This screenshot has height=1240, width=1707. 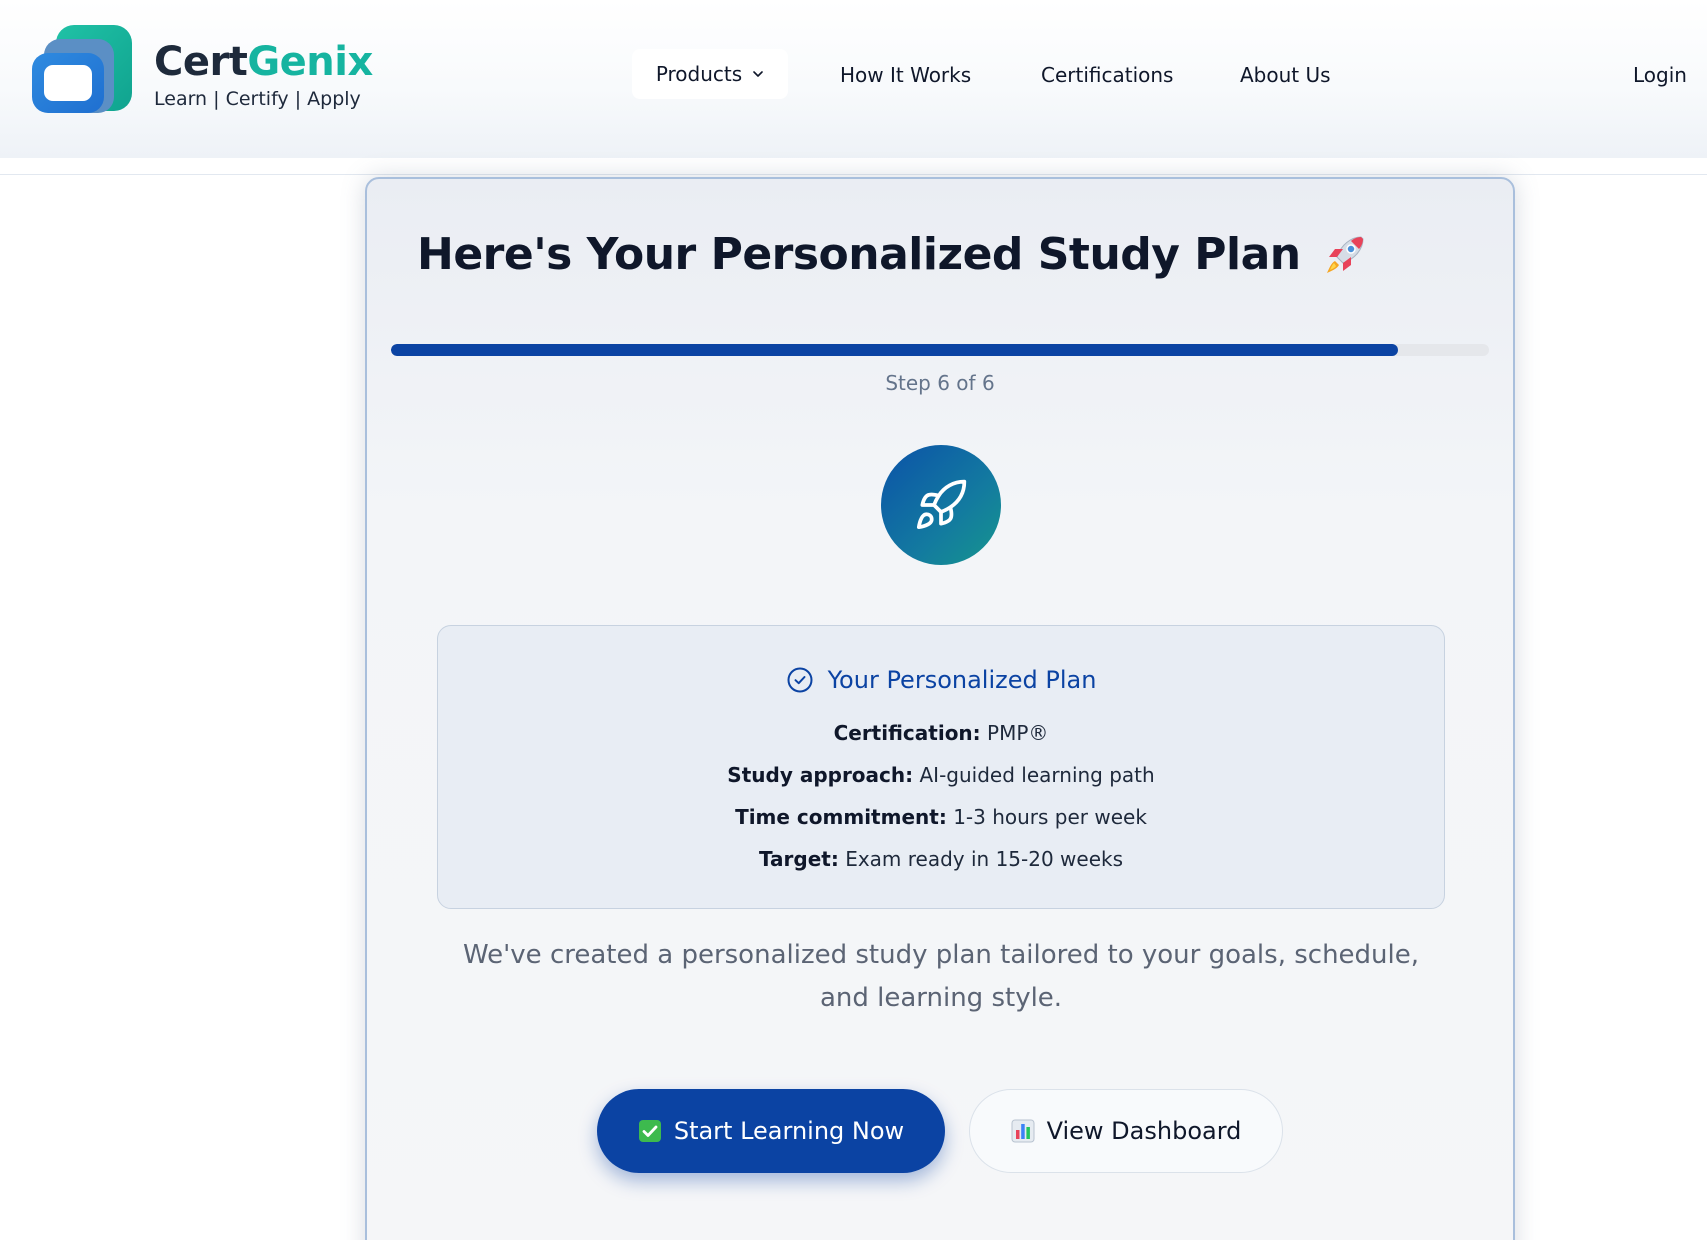 I want to click on nav-certifications: Certifications, so click(x=1107, y=75).